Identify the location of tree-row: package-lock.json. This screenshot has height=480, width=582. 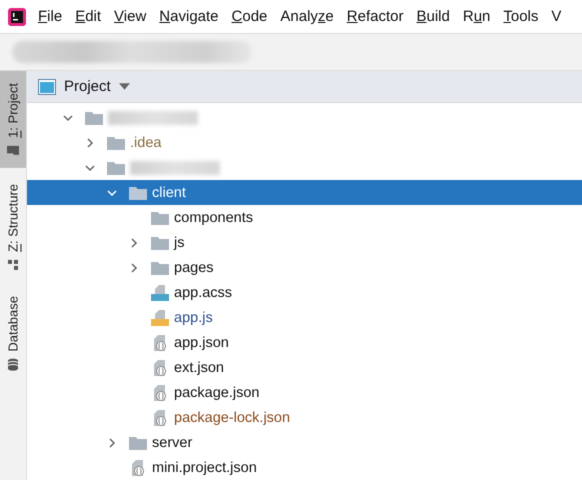
(304, 417).